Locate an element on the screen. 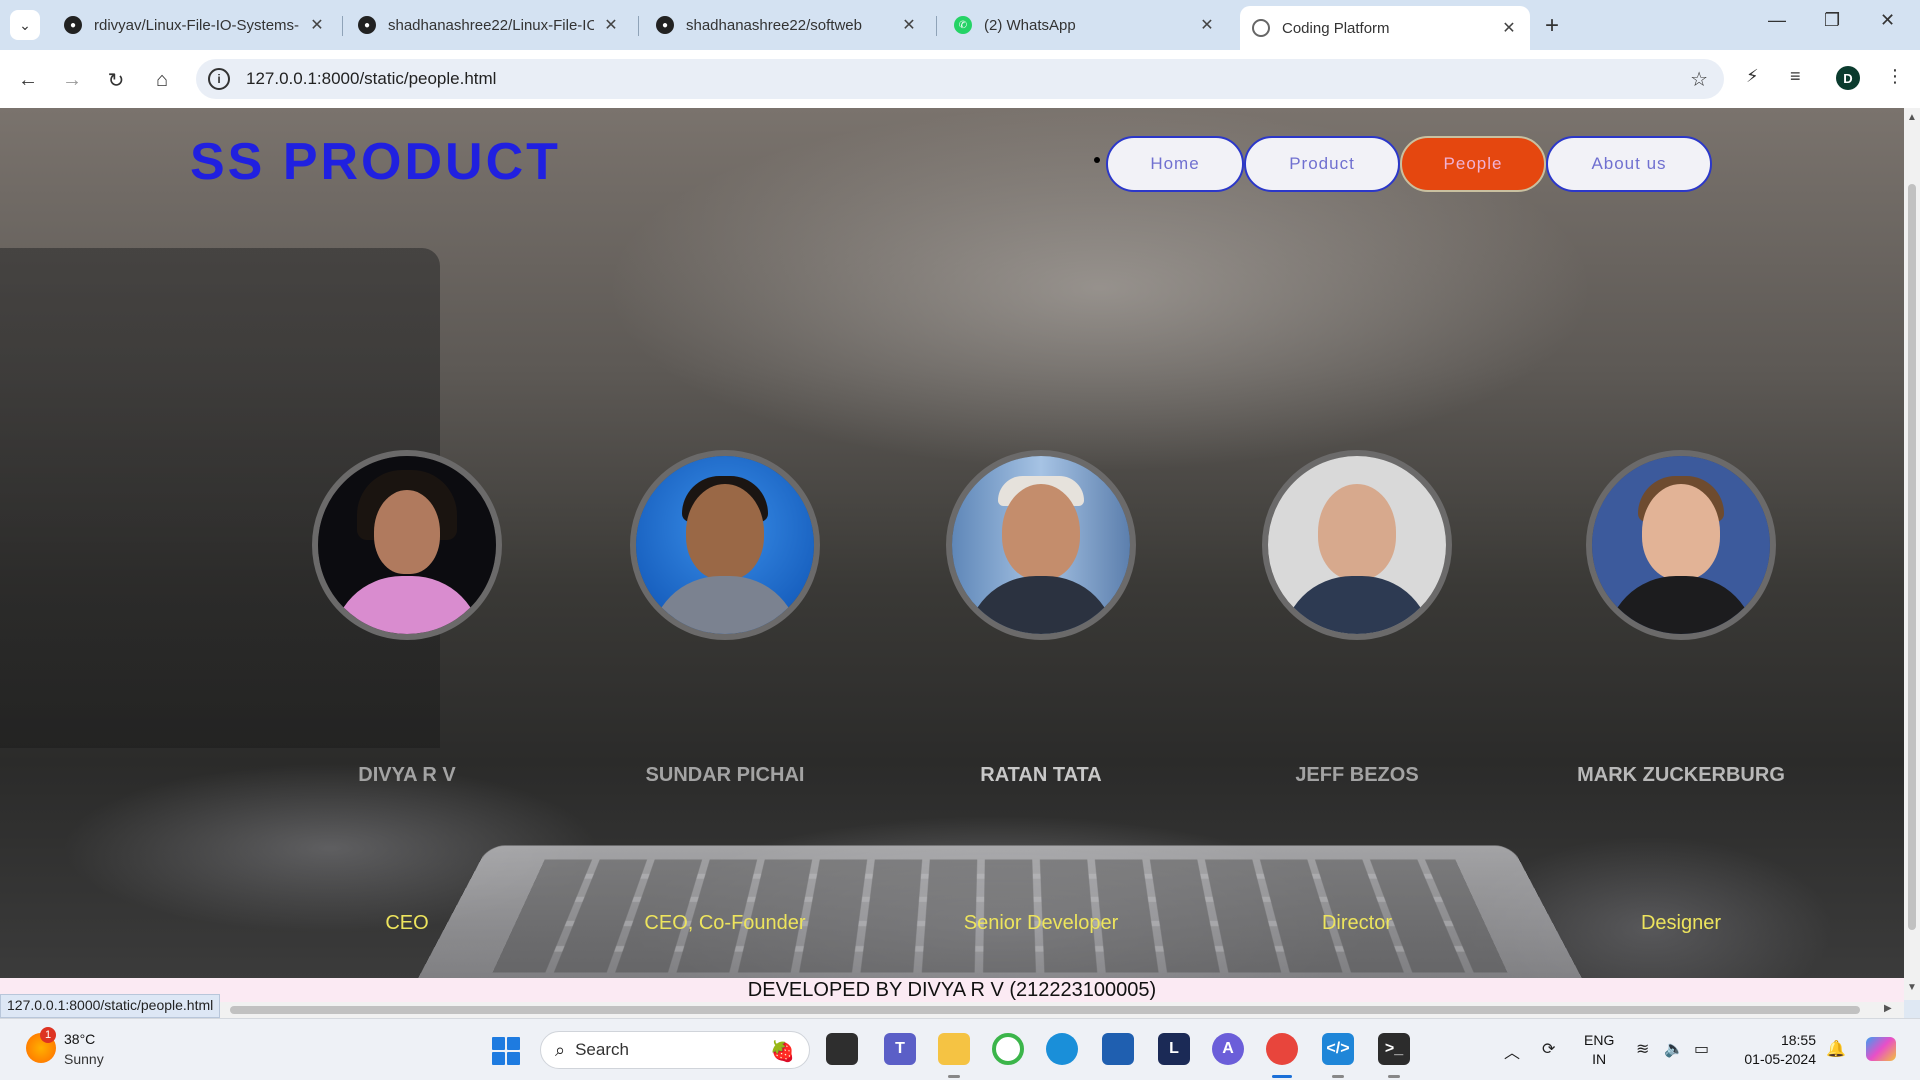  a-app-icon: A is located at coordinates (1228, 1049).